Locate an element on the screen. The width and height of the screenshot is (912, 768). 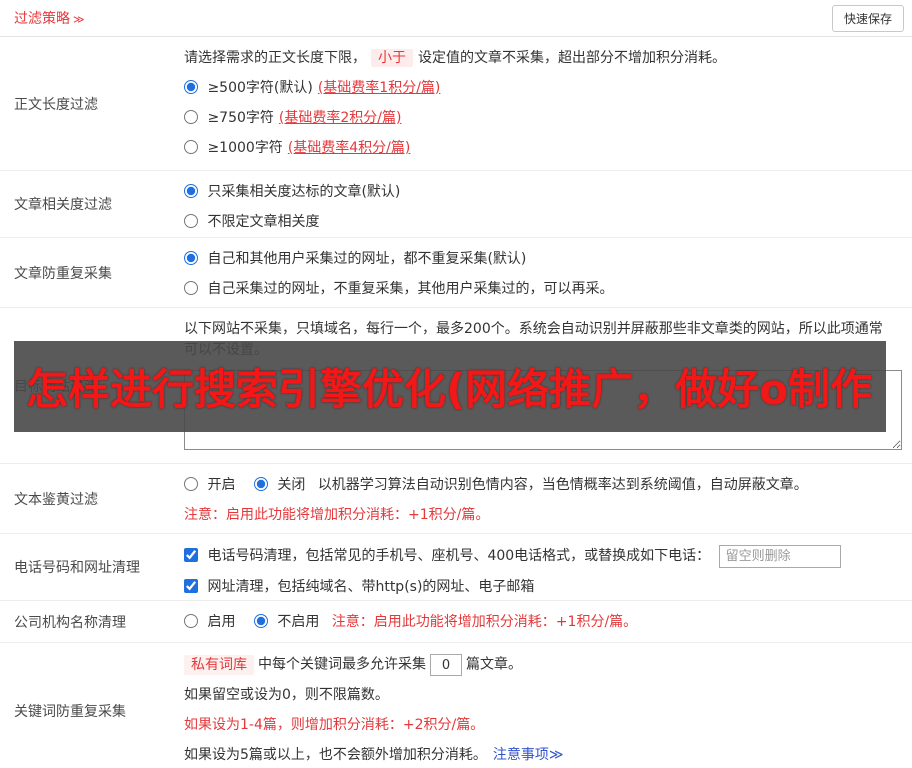
radio-option-relevance-any: 不限定文章相关度 is located at coordinates (251, 222).